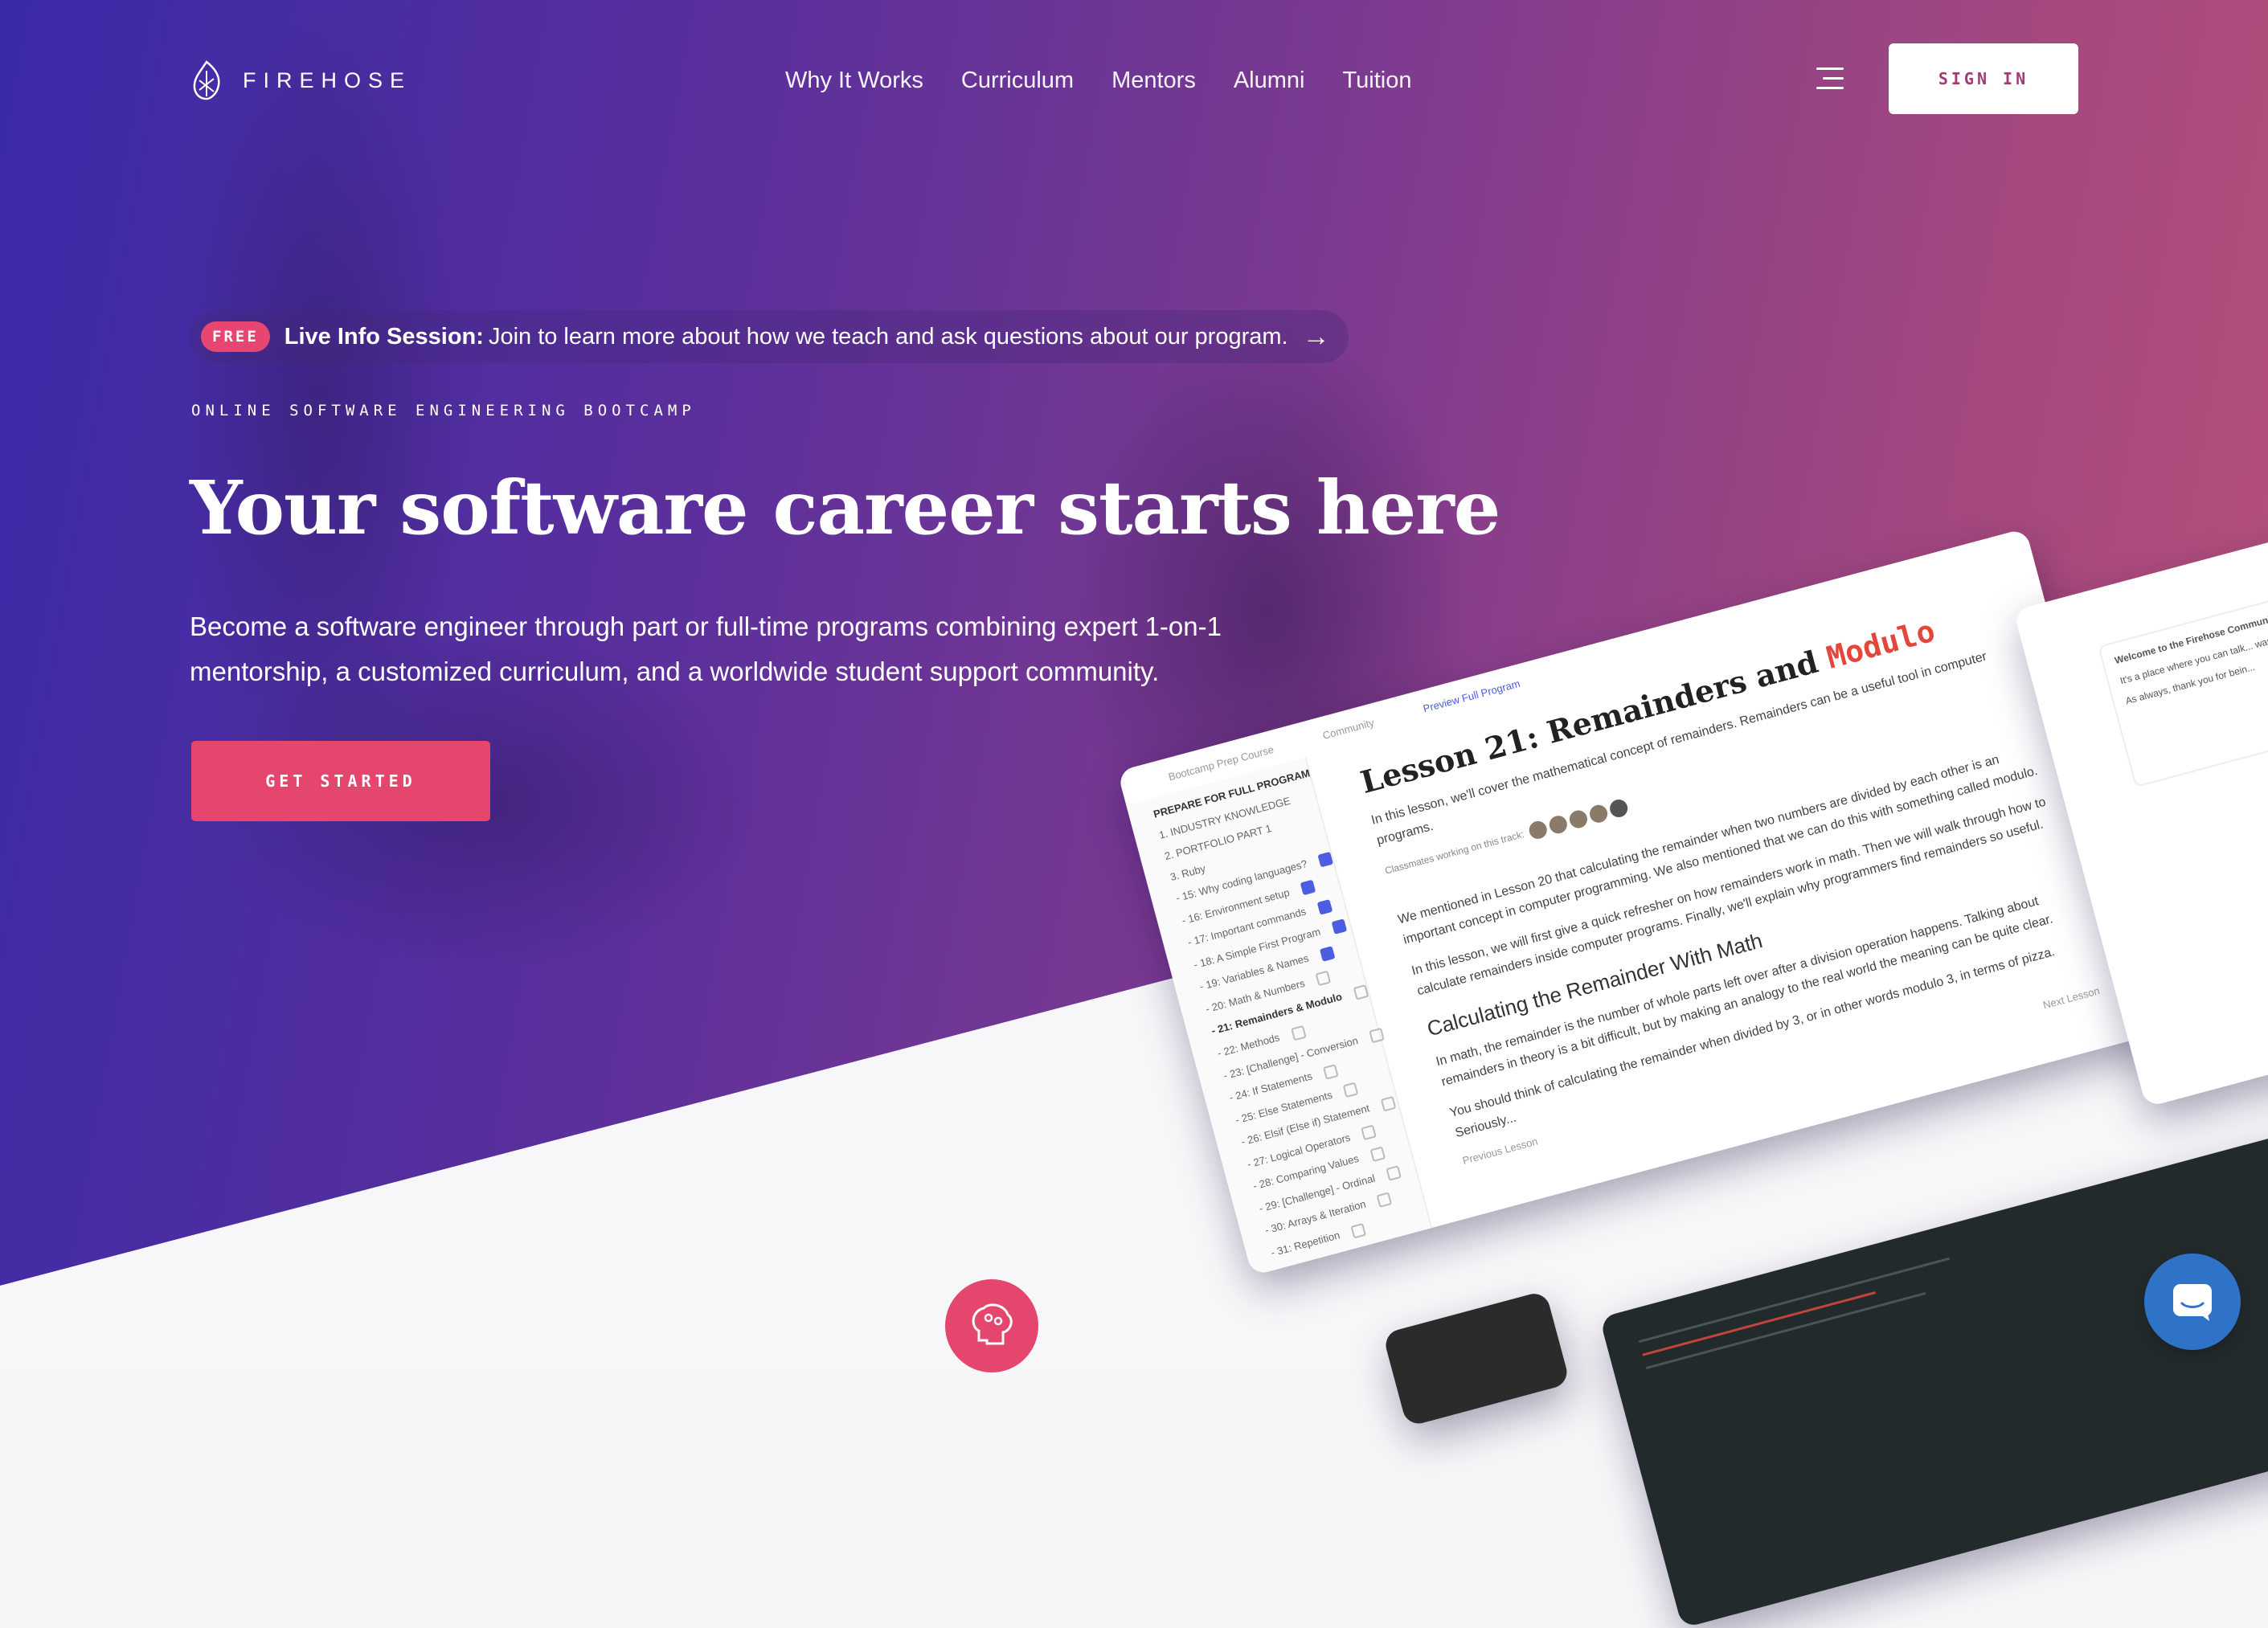 The height and width of the screenshot is (1628, 2268). I want to click on nav-alumni: Alumni, so click(1269, 81).